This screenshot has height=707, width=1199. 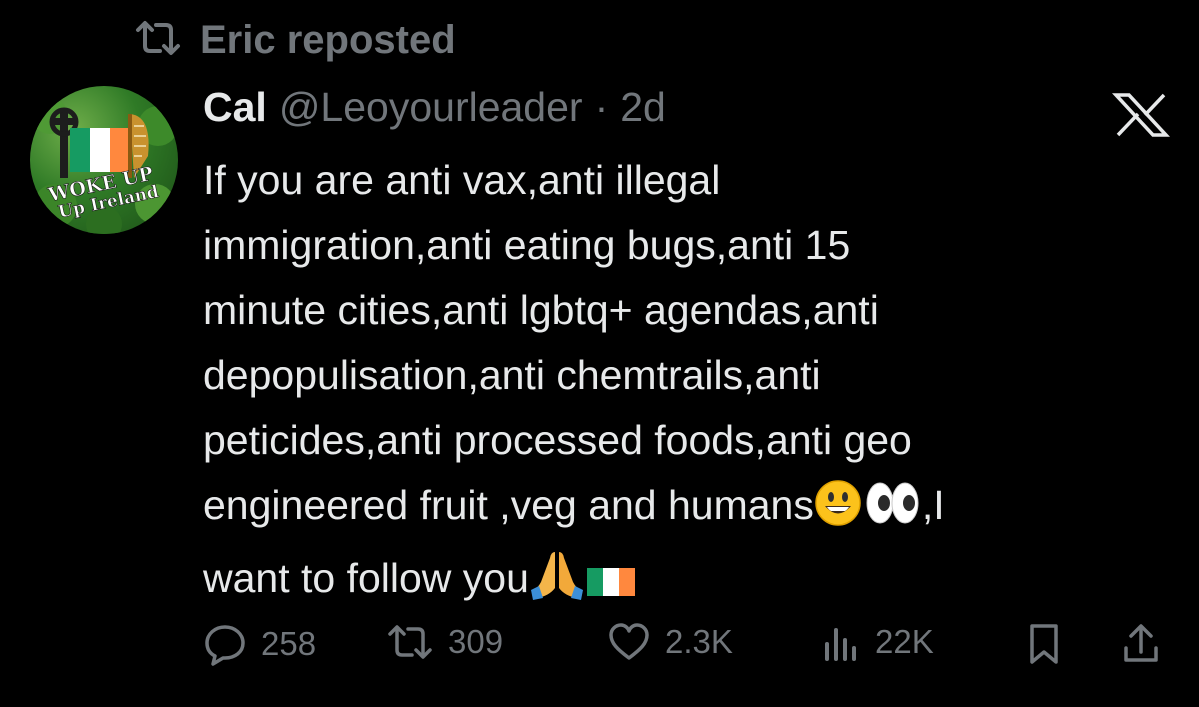 I want to click on eyes-emoji, so click(x=892, y=512).